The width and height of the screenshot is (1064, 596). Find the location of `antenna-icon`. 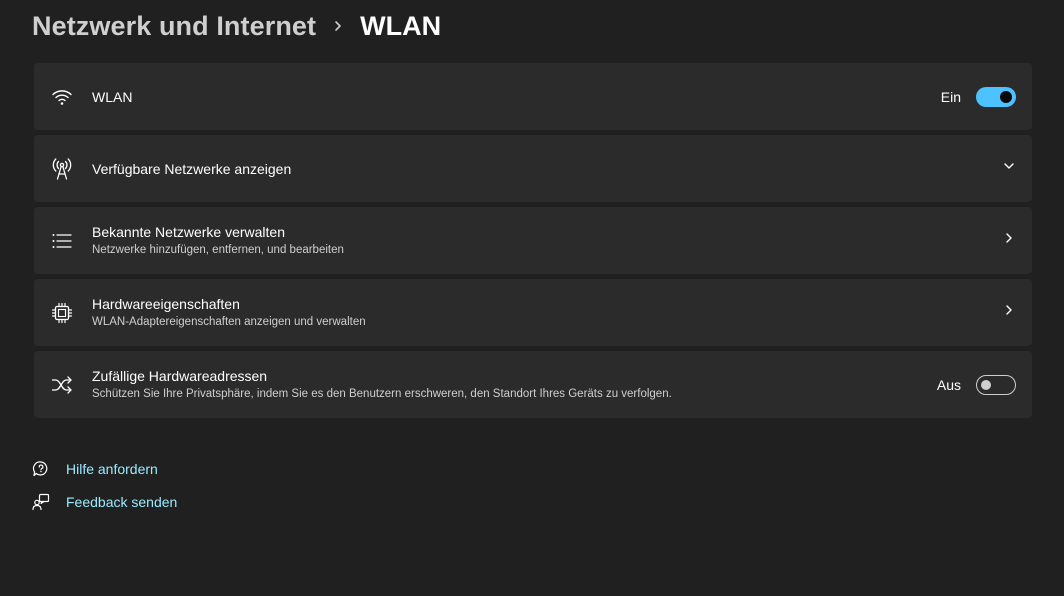

antenna-icon is located at coordinates (62, 168).